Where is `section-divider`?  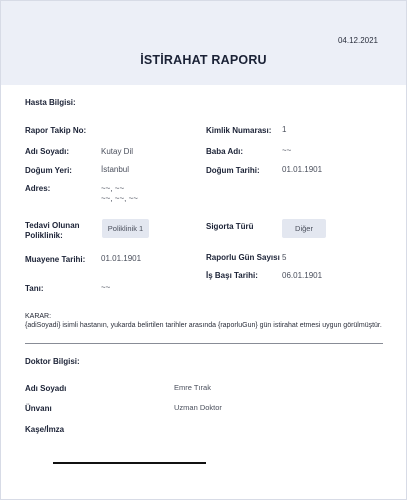
section-divider is located at coordinates (204, 343).